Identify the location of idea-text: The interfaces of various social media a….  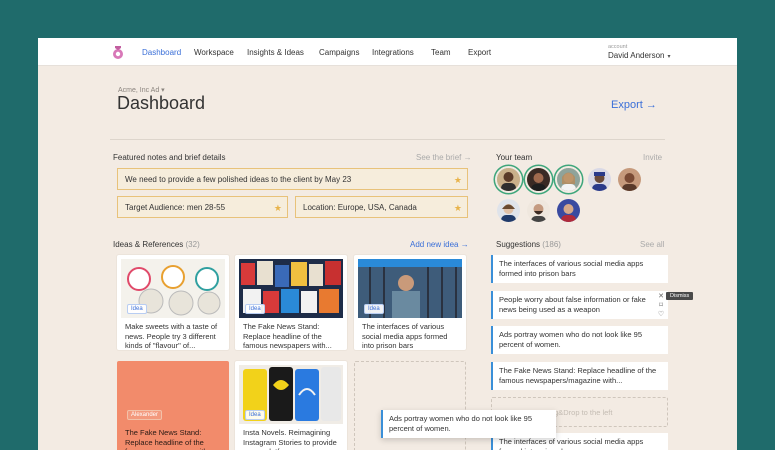
(405, 336).